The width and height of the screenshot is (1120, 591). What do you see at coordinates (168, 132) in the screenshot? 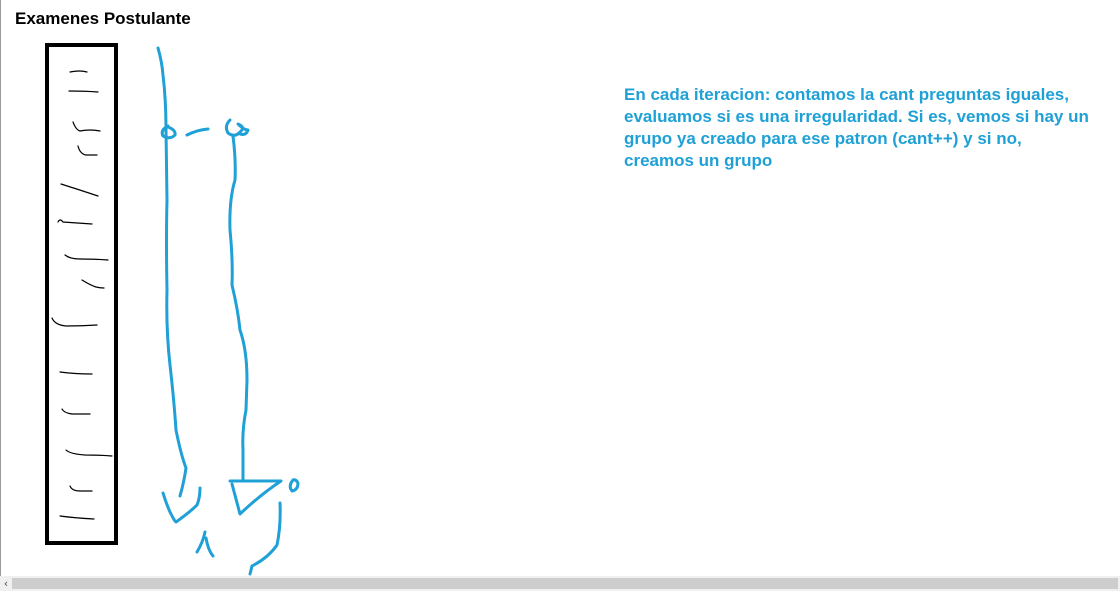
I see `sketch-left-knot` at bounding box center [168, 132].